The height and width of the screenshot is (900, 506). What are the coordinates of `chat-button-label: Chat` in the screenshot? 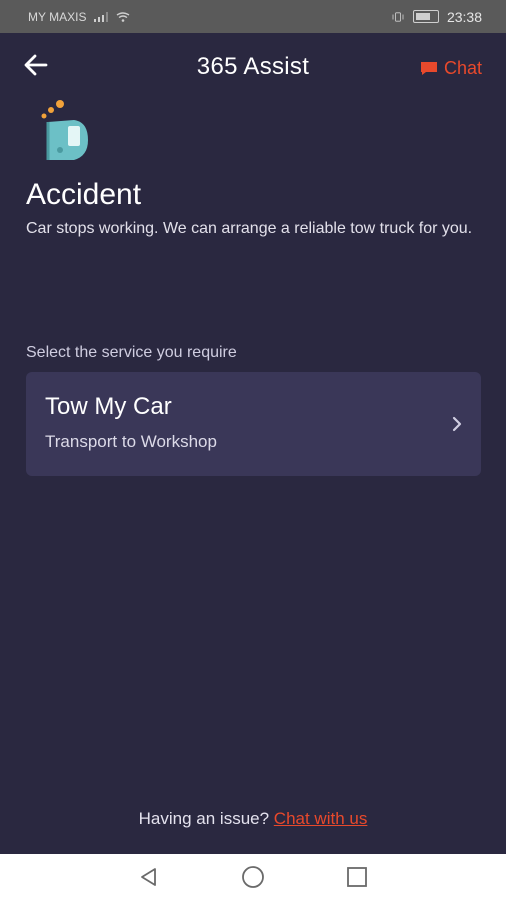 It's located at (462, 68).